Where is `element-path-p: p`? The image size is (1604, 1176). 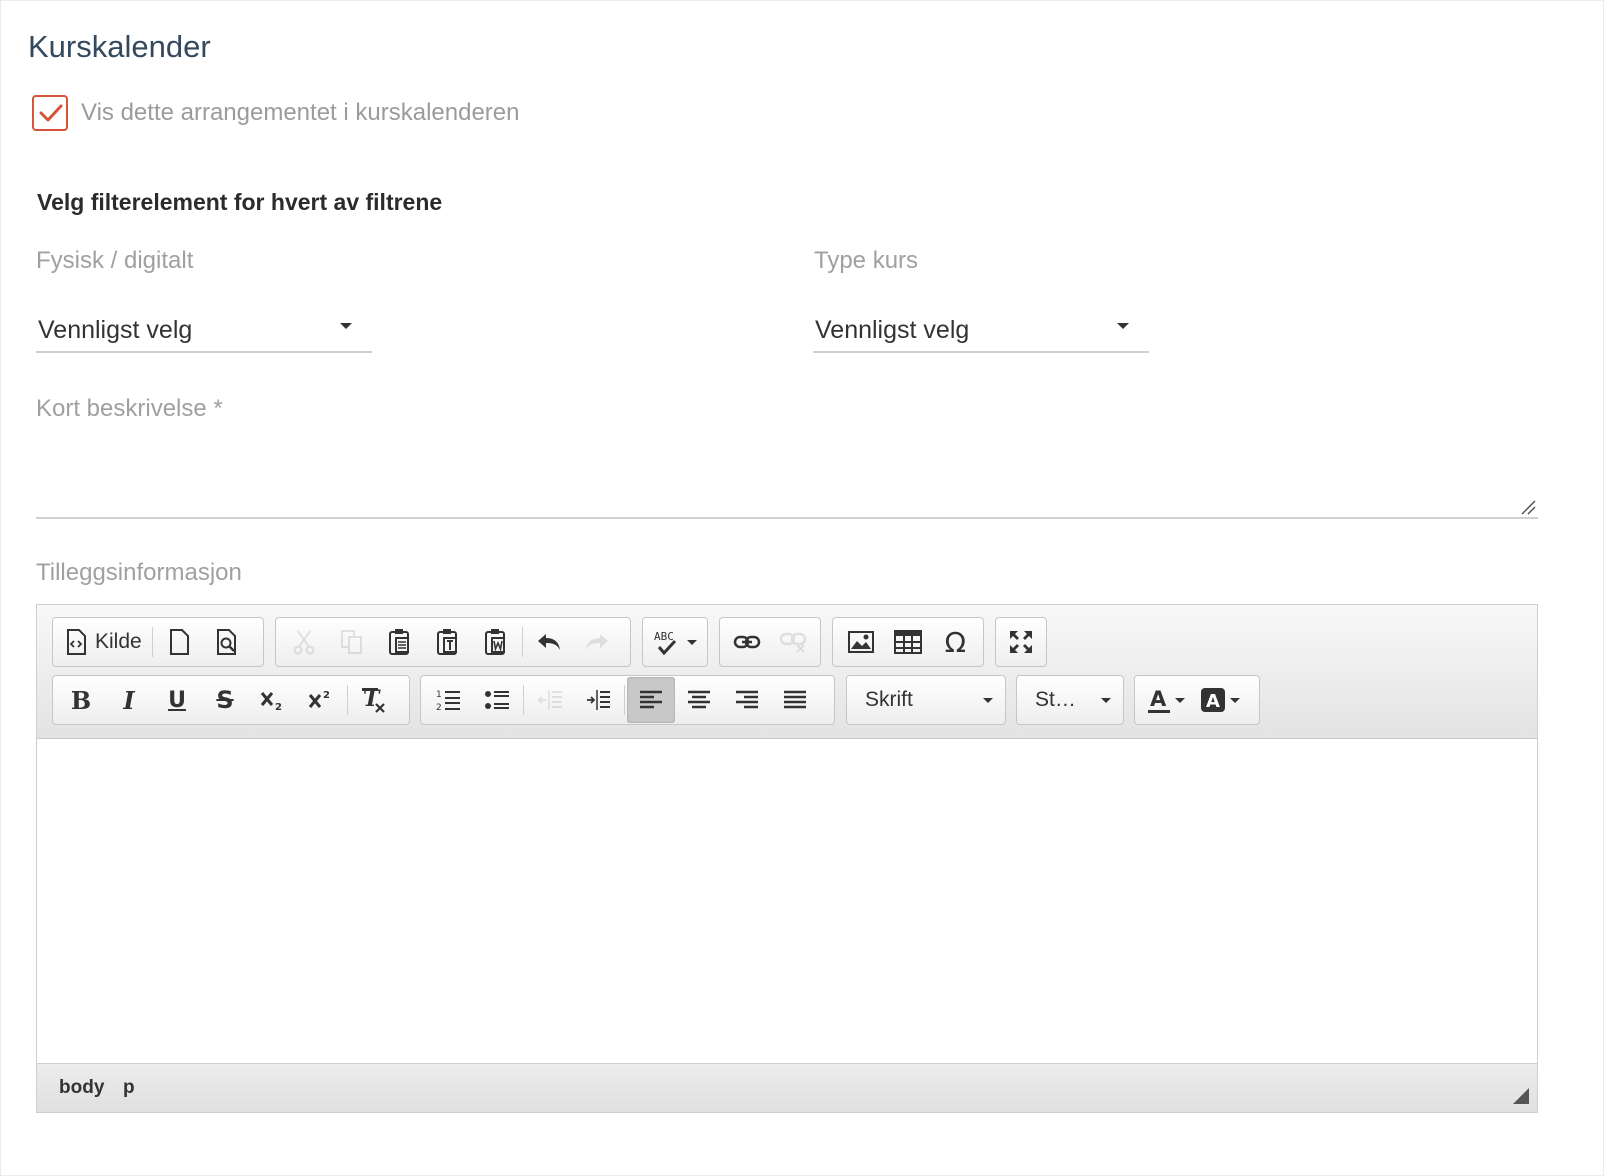 element-path-p: p is located at coordinates (129, 1088).